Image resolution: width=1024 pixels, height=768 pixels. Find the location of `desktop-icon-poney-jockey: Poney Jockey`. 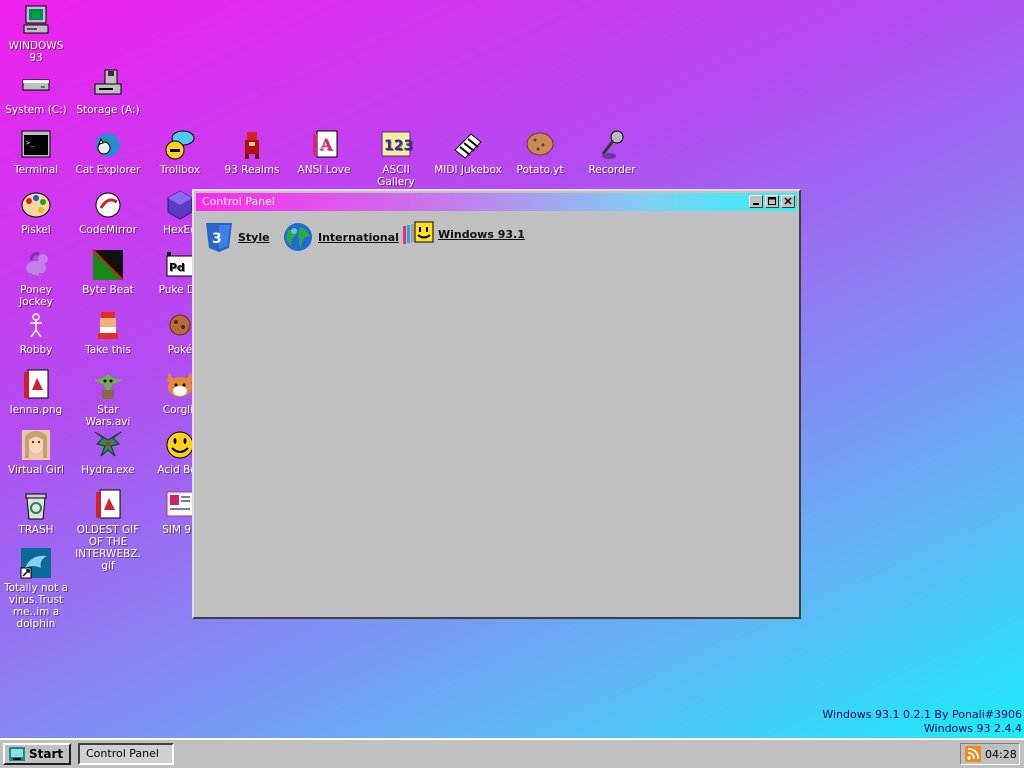

desktop-icon-poney-jockey: Poney Jockey is located at coordinates (36, 278).